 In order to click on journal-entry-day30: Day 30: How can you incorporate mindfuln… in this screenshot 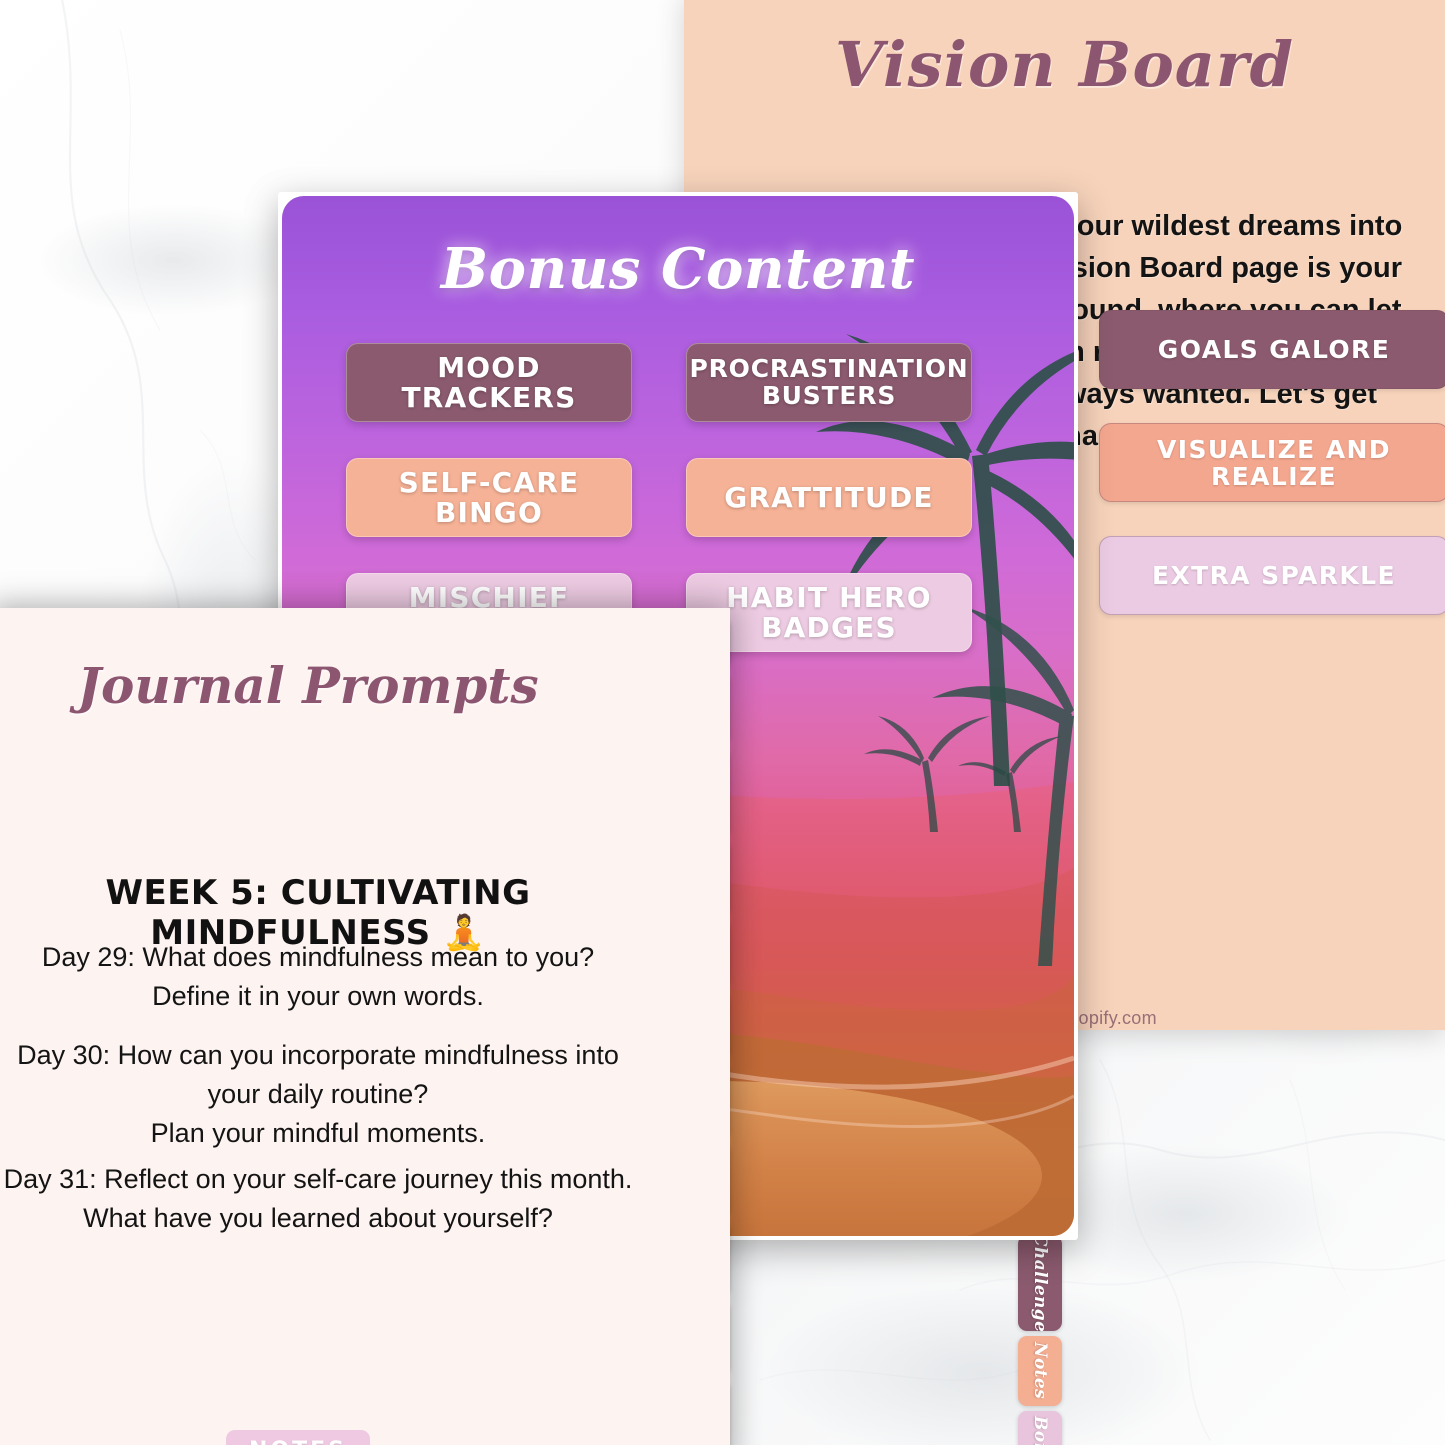, I will do `click(324, 1094)`.